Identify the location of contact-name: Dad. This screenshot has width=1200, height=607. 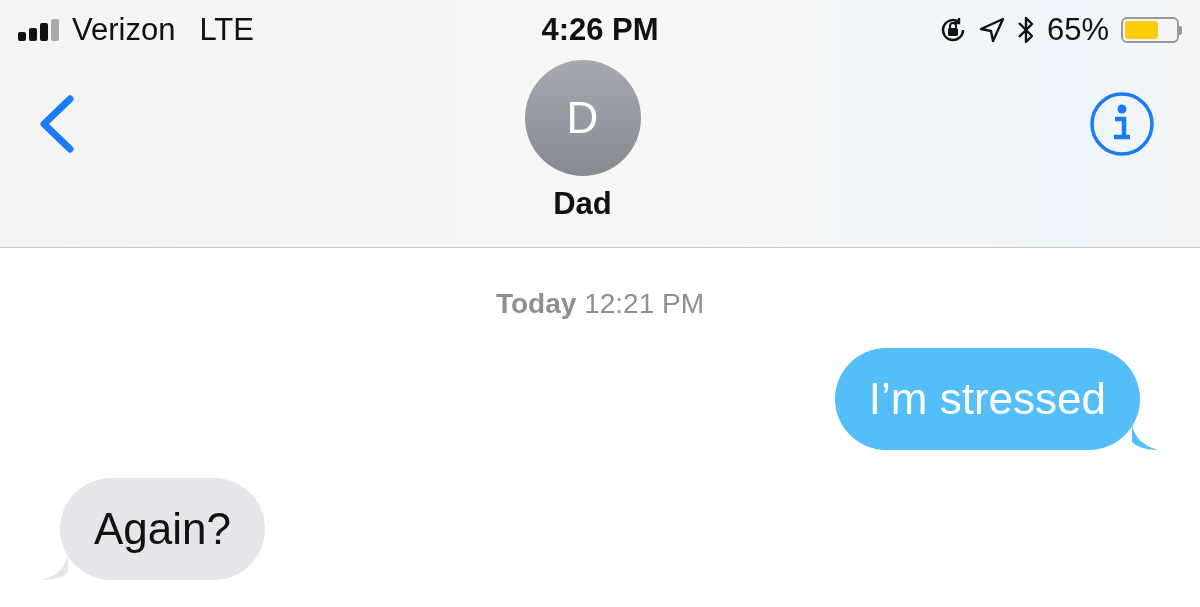
(582, 204).